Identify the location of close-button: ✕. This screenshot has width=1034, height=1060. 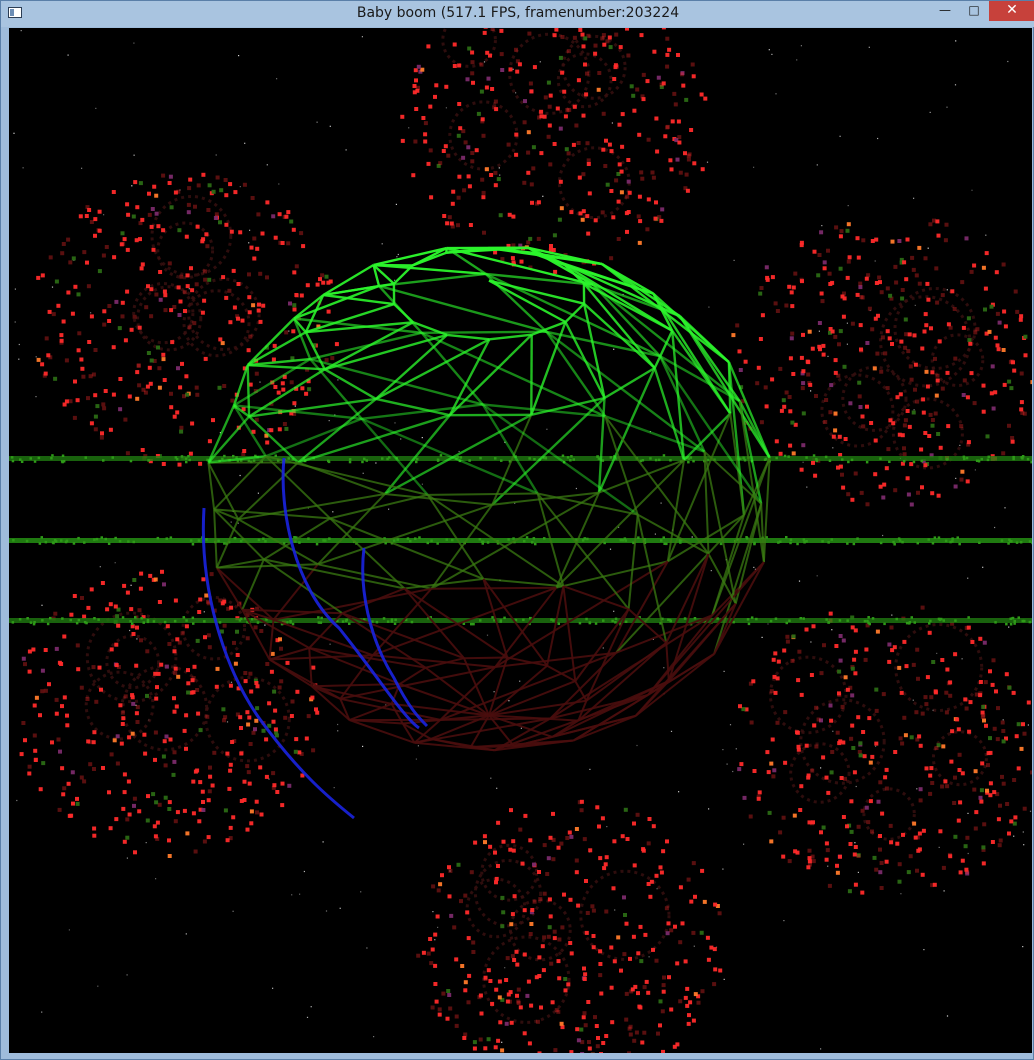
(1011, 11).